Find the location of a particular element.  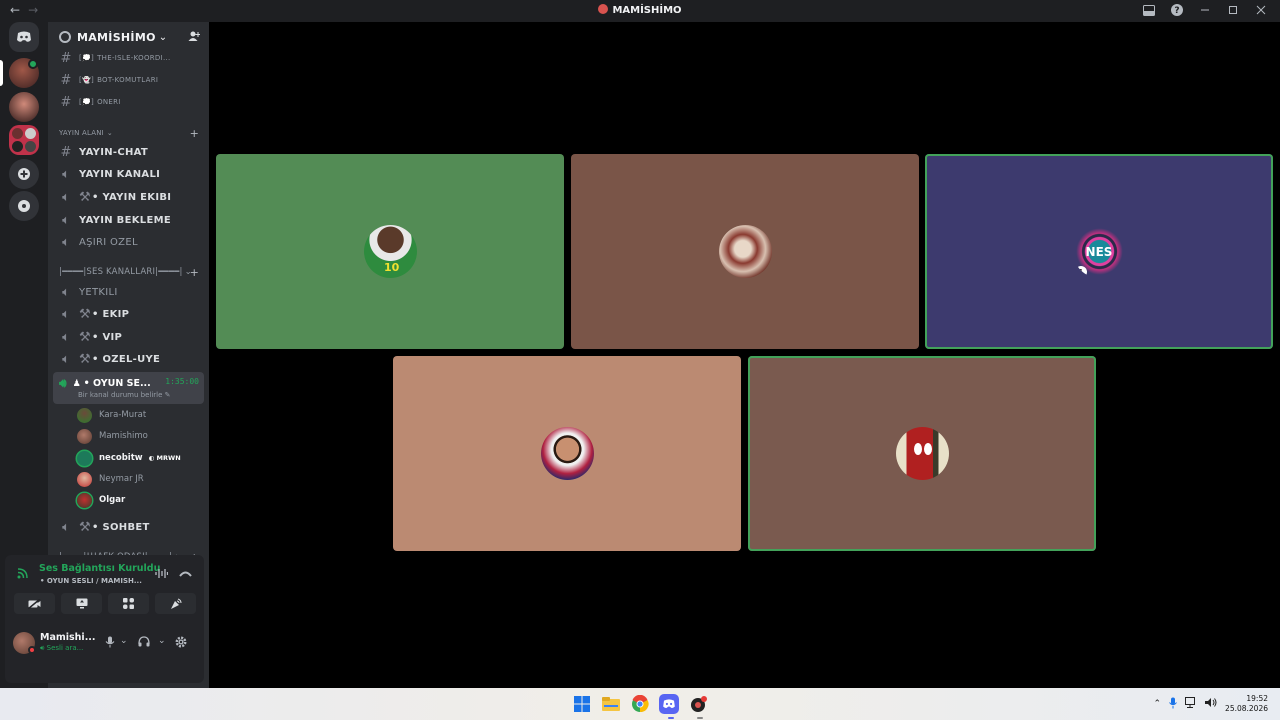

voice-member: necobitw ◐ MRWN is located at coordinates (130, 458).